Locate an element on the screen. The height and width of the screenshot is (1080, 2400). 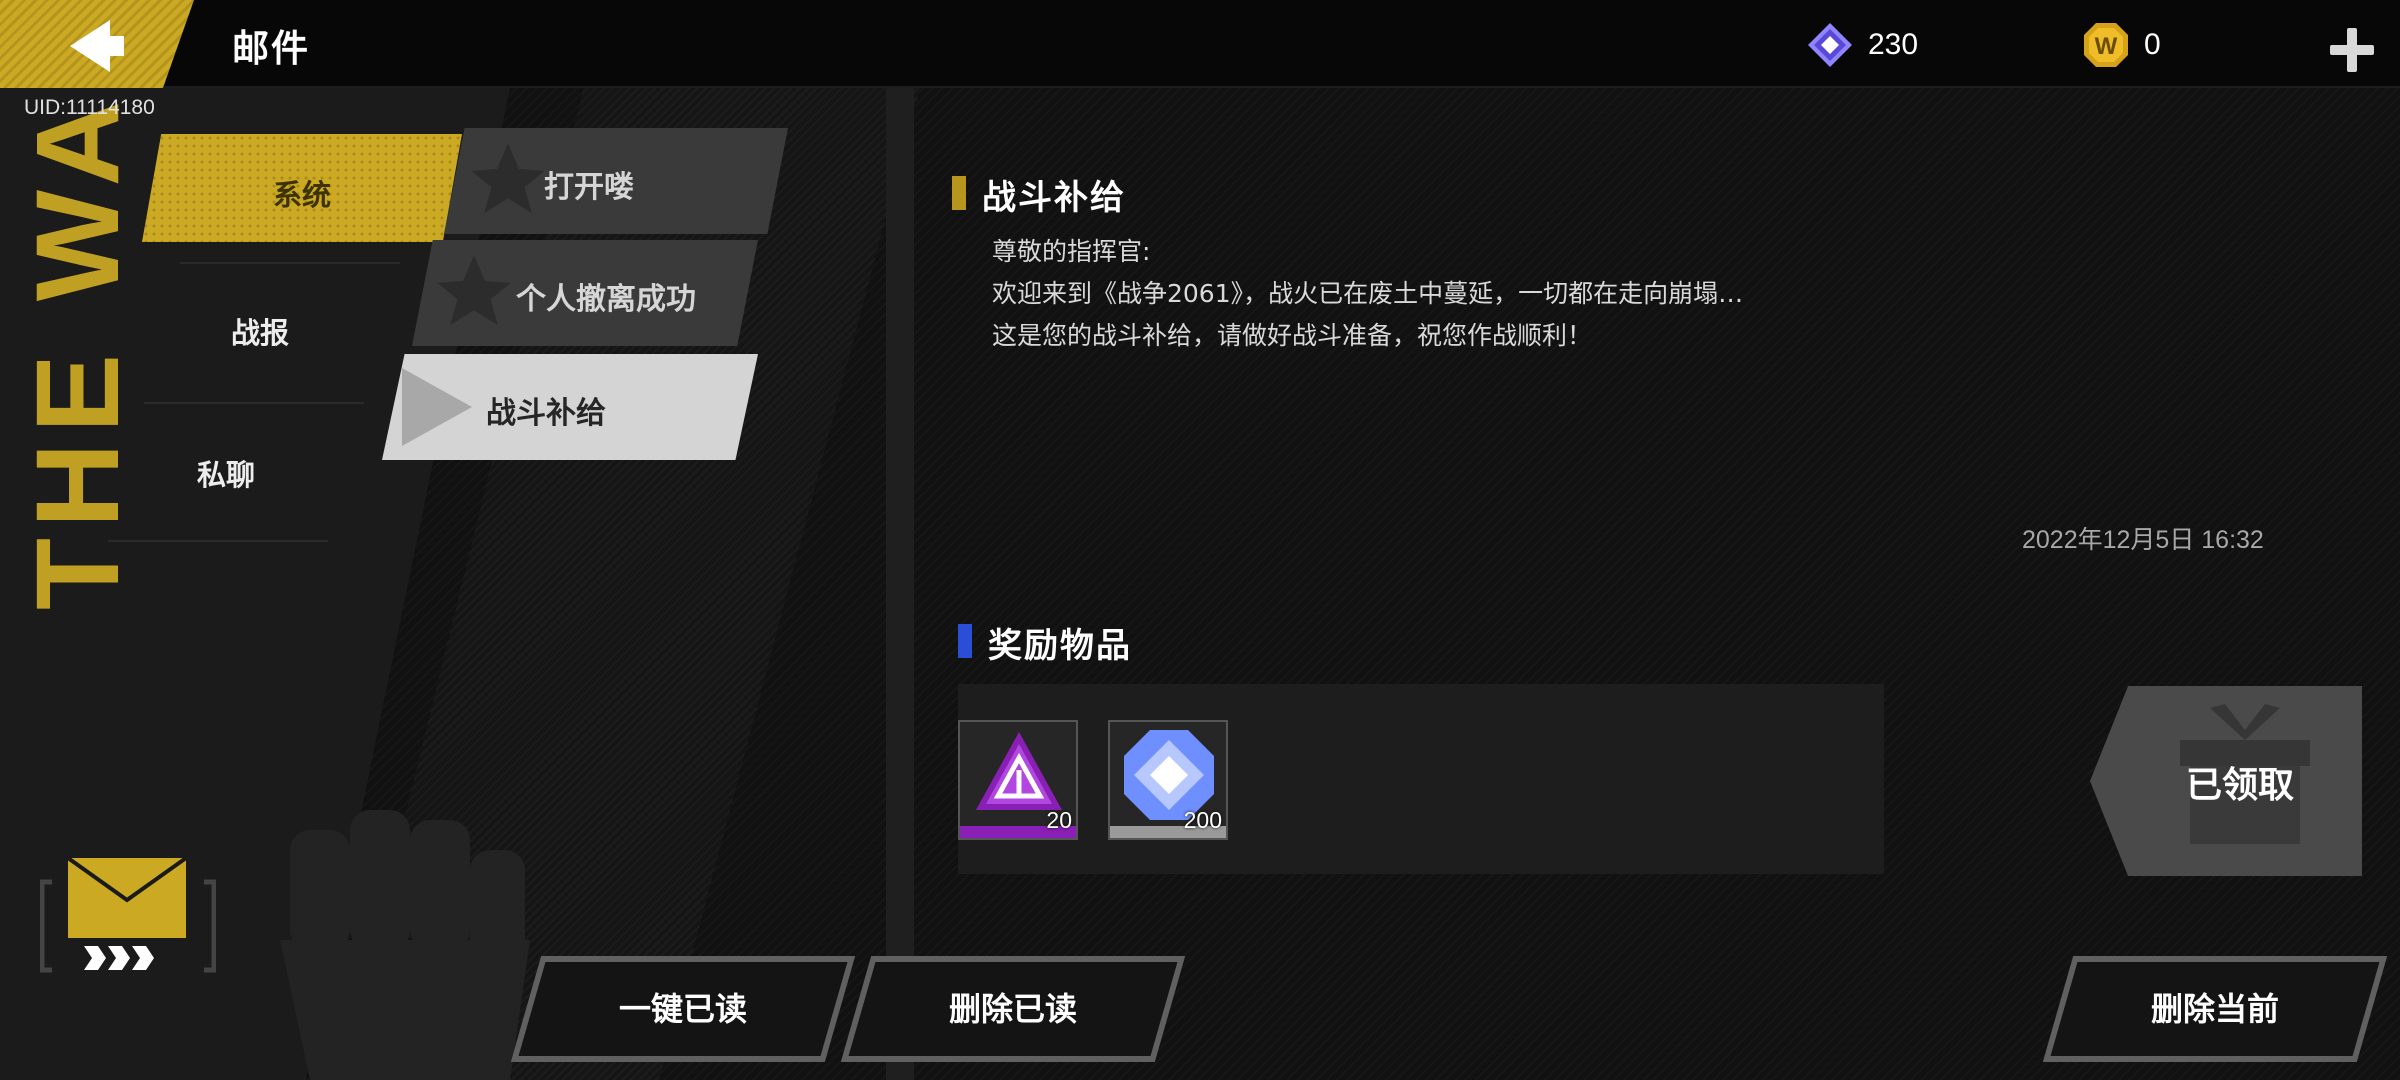
back-arrow-icon is located at coordinates (97, 46).